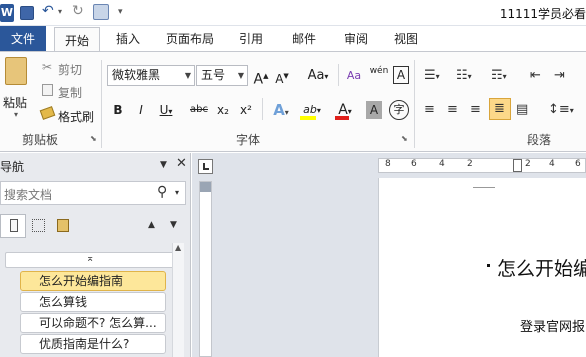 The height and width of the screenshot is (357, 586). What do you see at coordinates (535, 76) in the screenshot?
I see `decrease-indent-icon: ⇤` at bounding box center [535, 76].